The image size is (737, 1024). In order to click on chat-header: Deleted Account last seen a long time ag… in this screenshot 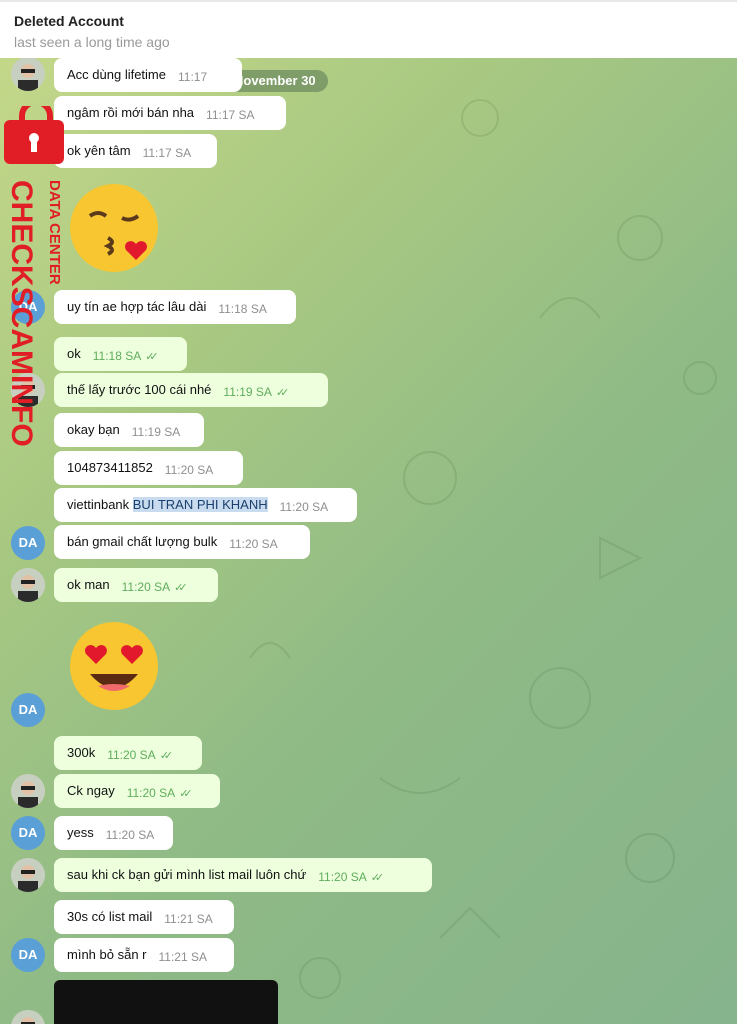, I will do `click(368, 29)`.